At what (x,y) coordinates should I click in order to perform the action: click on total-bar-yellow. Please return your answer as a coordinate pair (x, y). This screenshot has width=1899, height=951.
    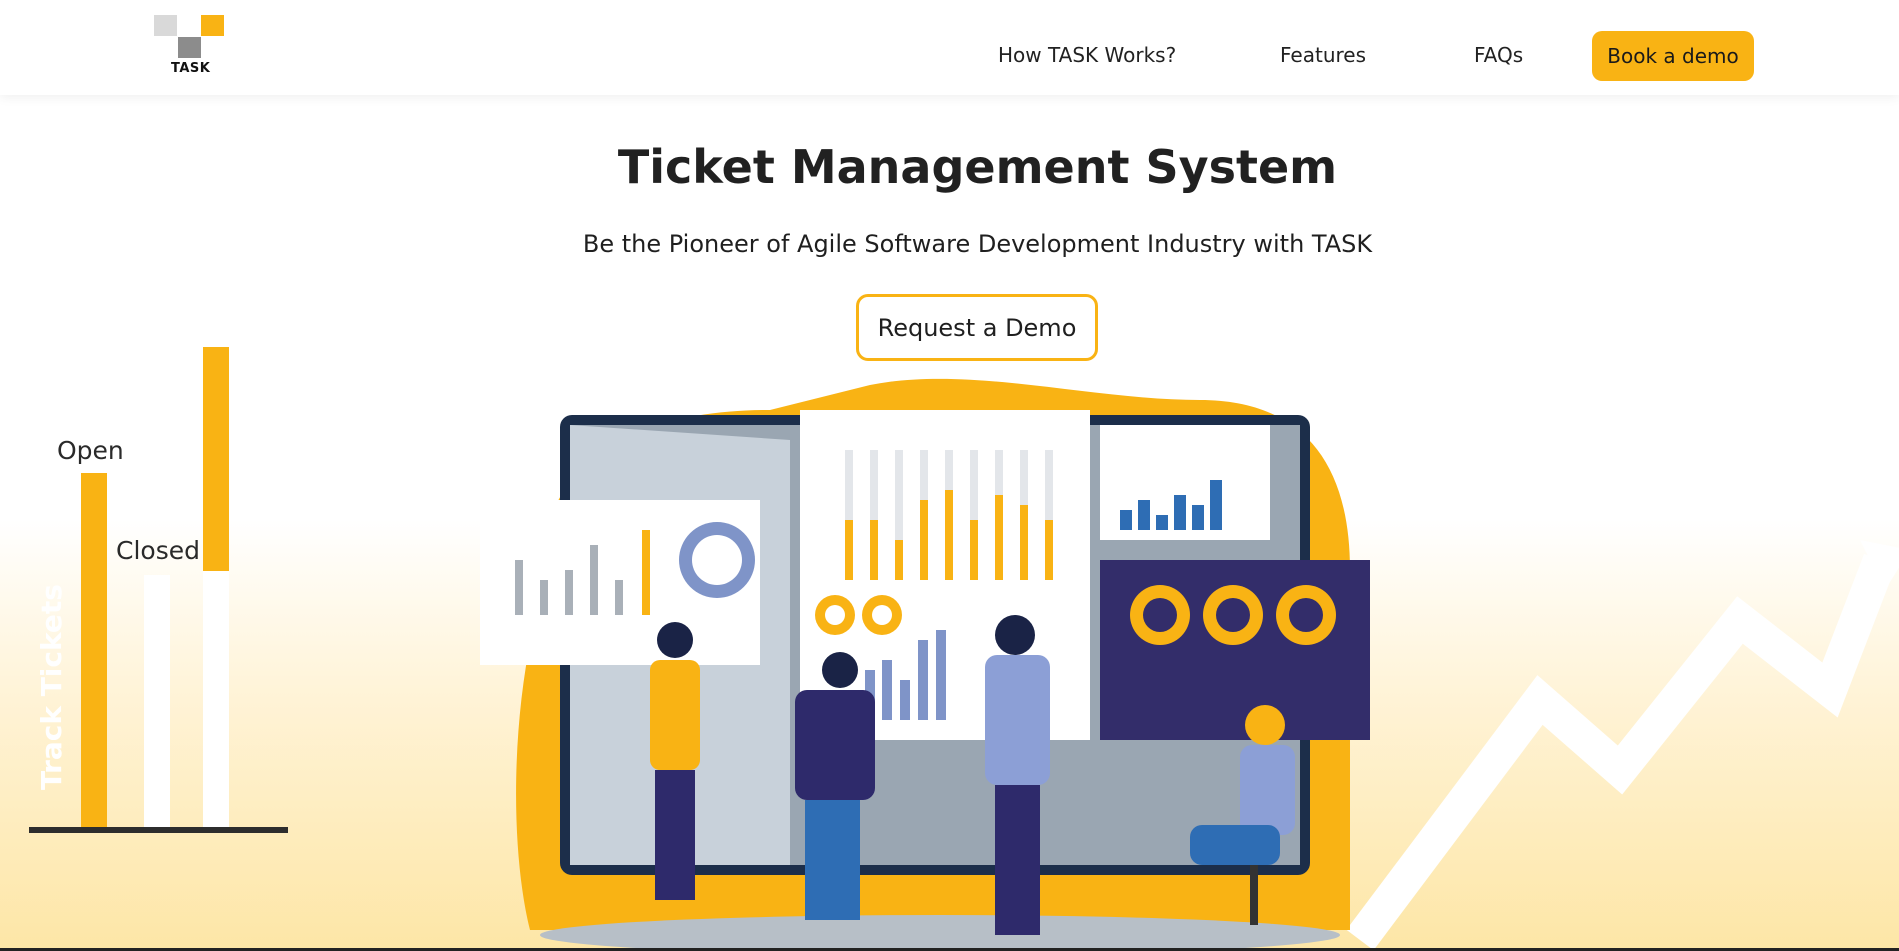
    Looking at the image, I should click on (216, 459).